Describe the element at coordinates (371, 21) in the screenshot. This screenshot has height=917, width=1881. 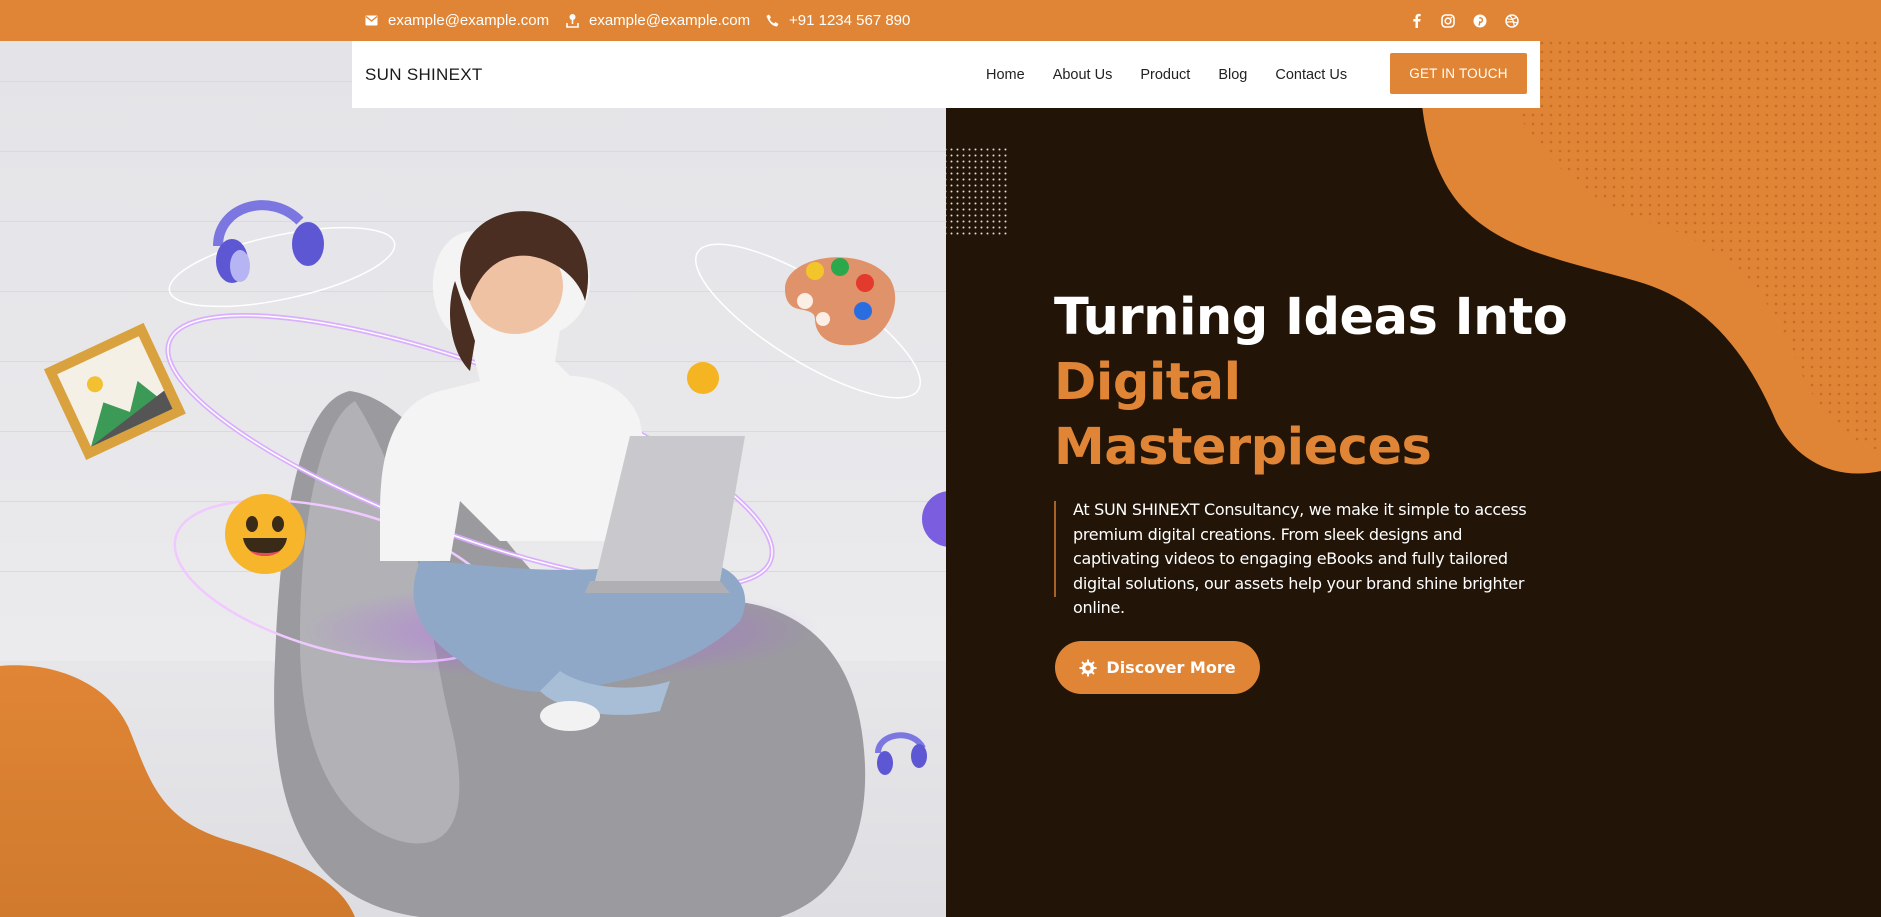
I see `envelope-icon` at that location.